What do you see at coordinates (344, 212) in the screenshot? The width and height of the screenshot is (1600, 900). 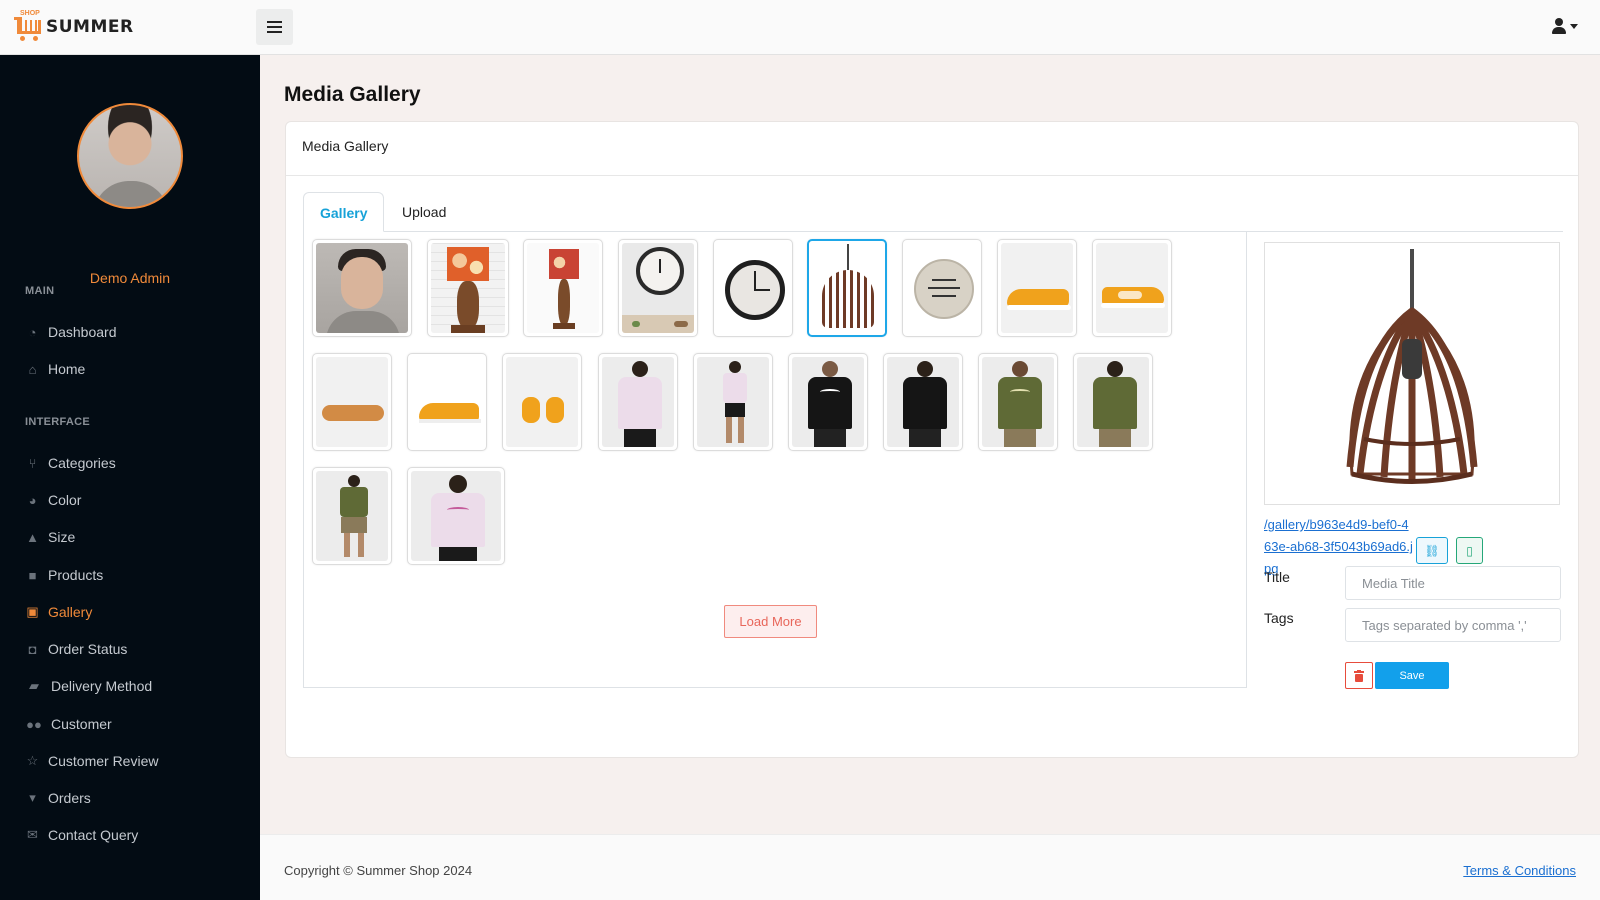 I see `tab-gallery: Gallery` at bounding box center [344, 212].